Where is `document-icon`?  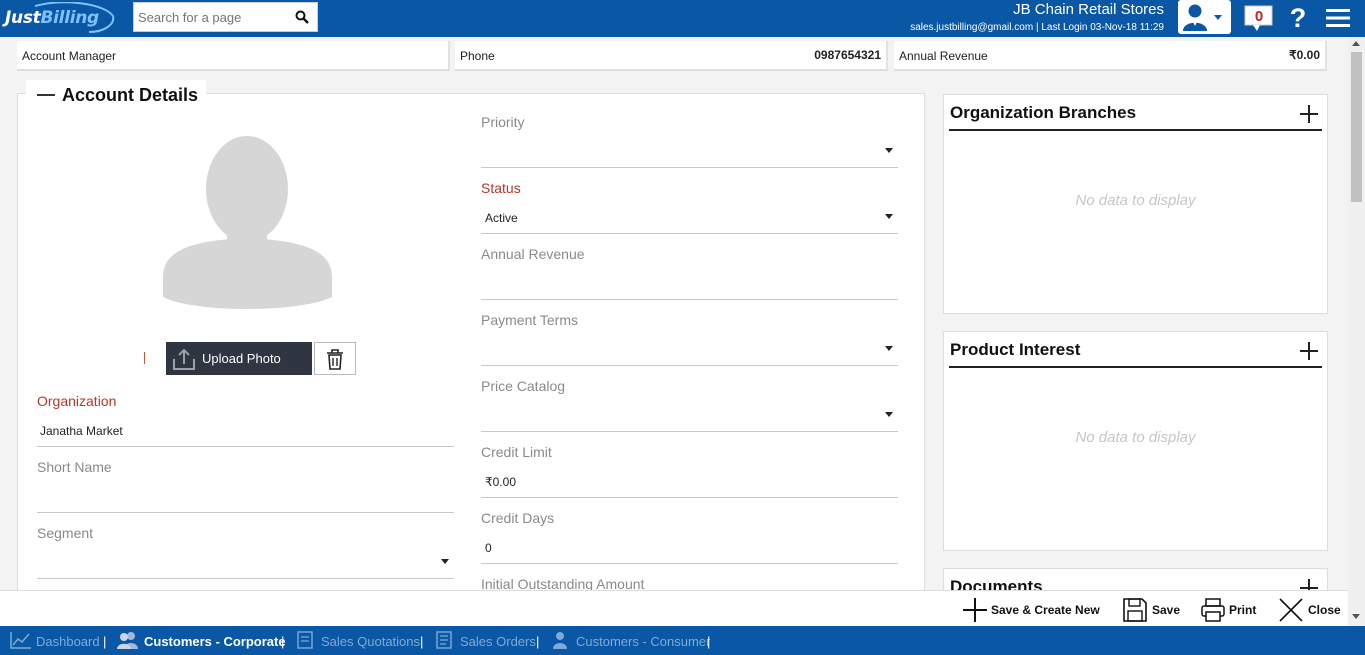
document-icon is located at coordinates (444, 640).